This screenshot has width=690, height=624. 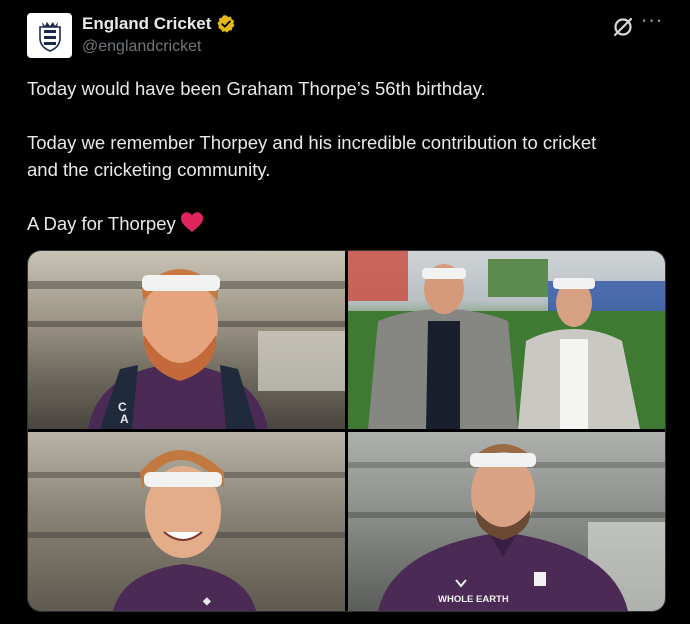 I want to click on avatar, so click(x=49, y=35).